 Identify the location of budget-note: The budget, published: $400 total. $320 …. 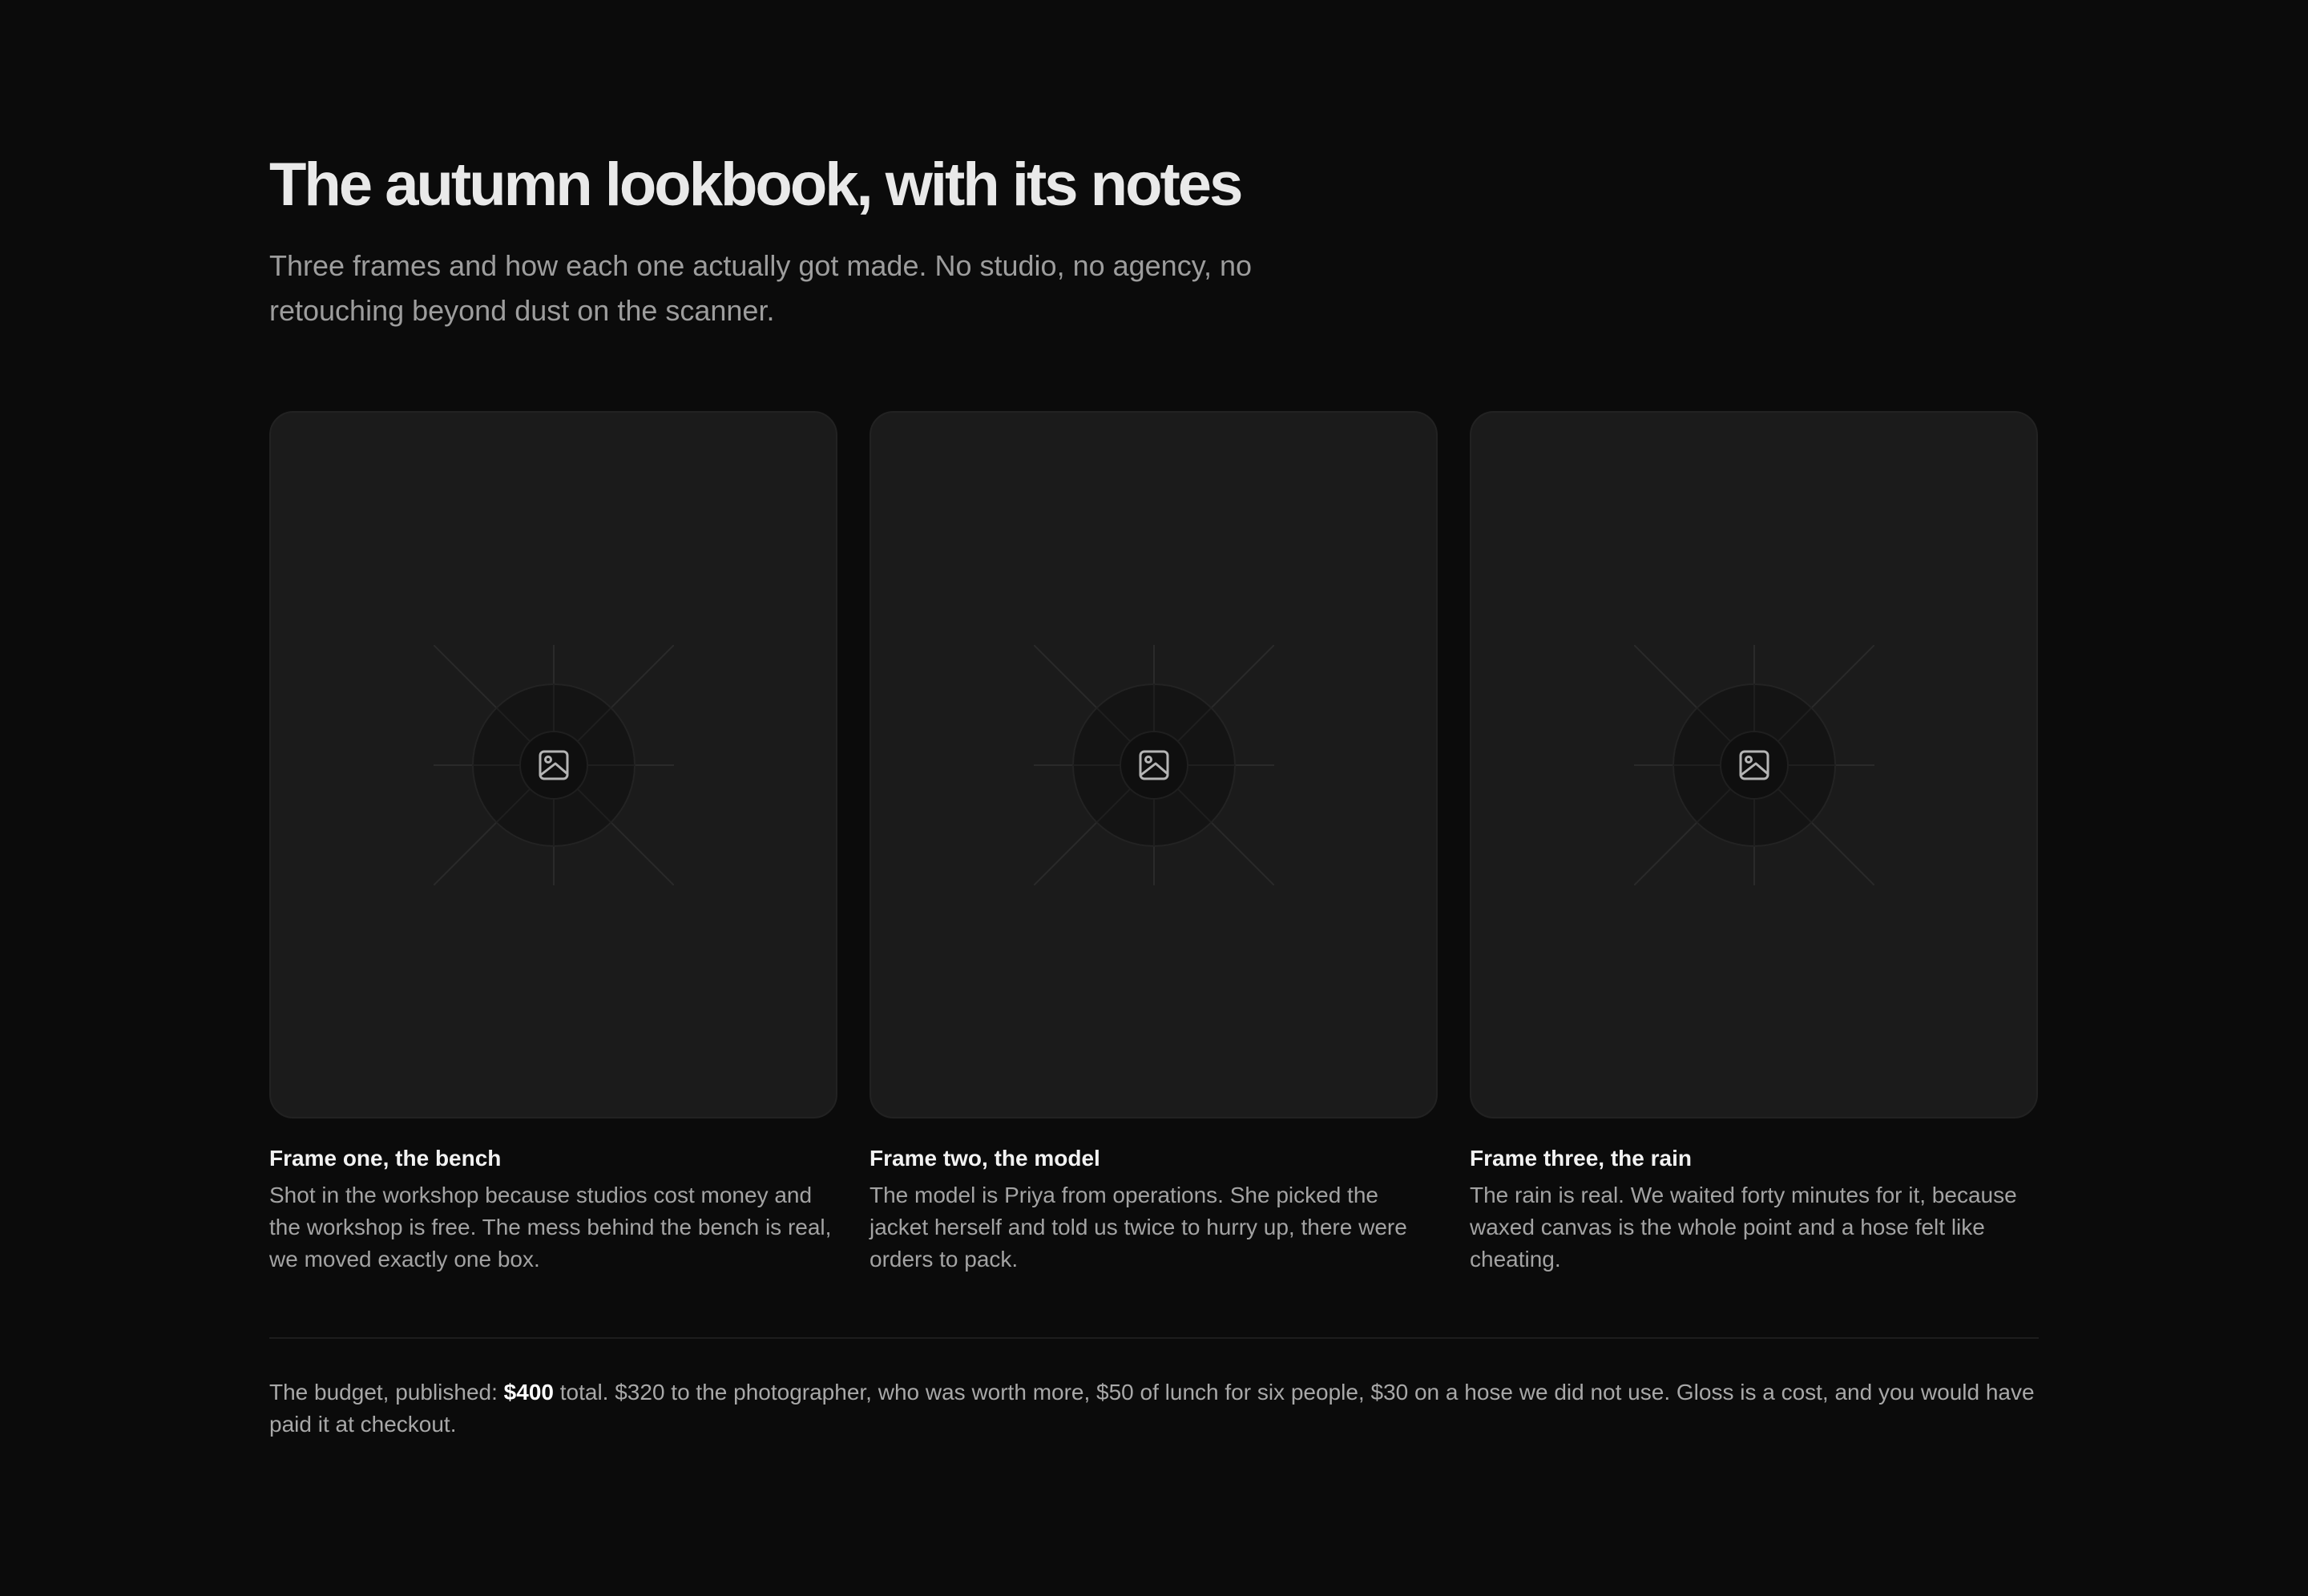
(1154, 1408).